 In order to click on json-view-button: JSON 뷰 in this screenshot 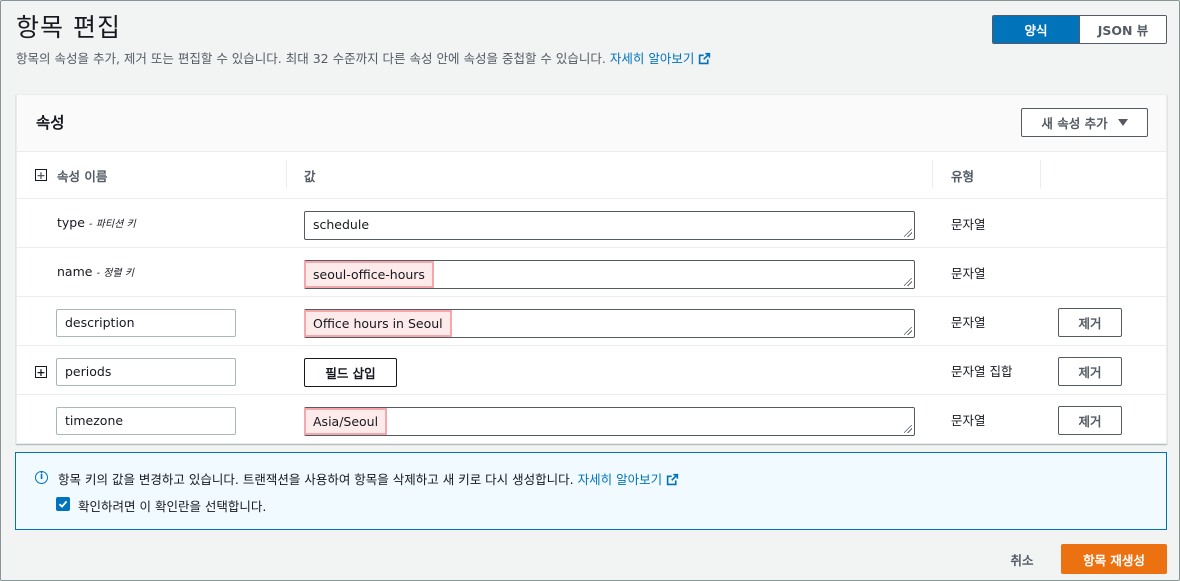, I will do `click(1122, 29)`.